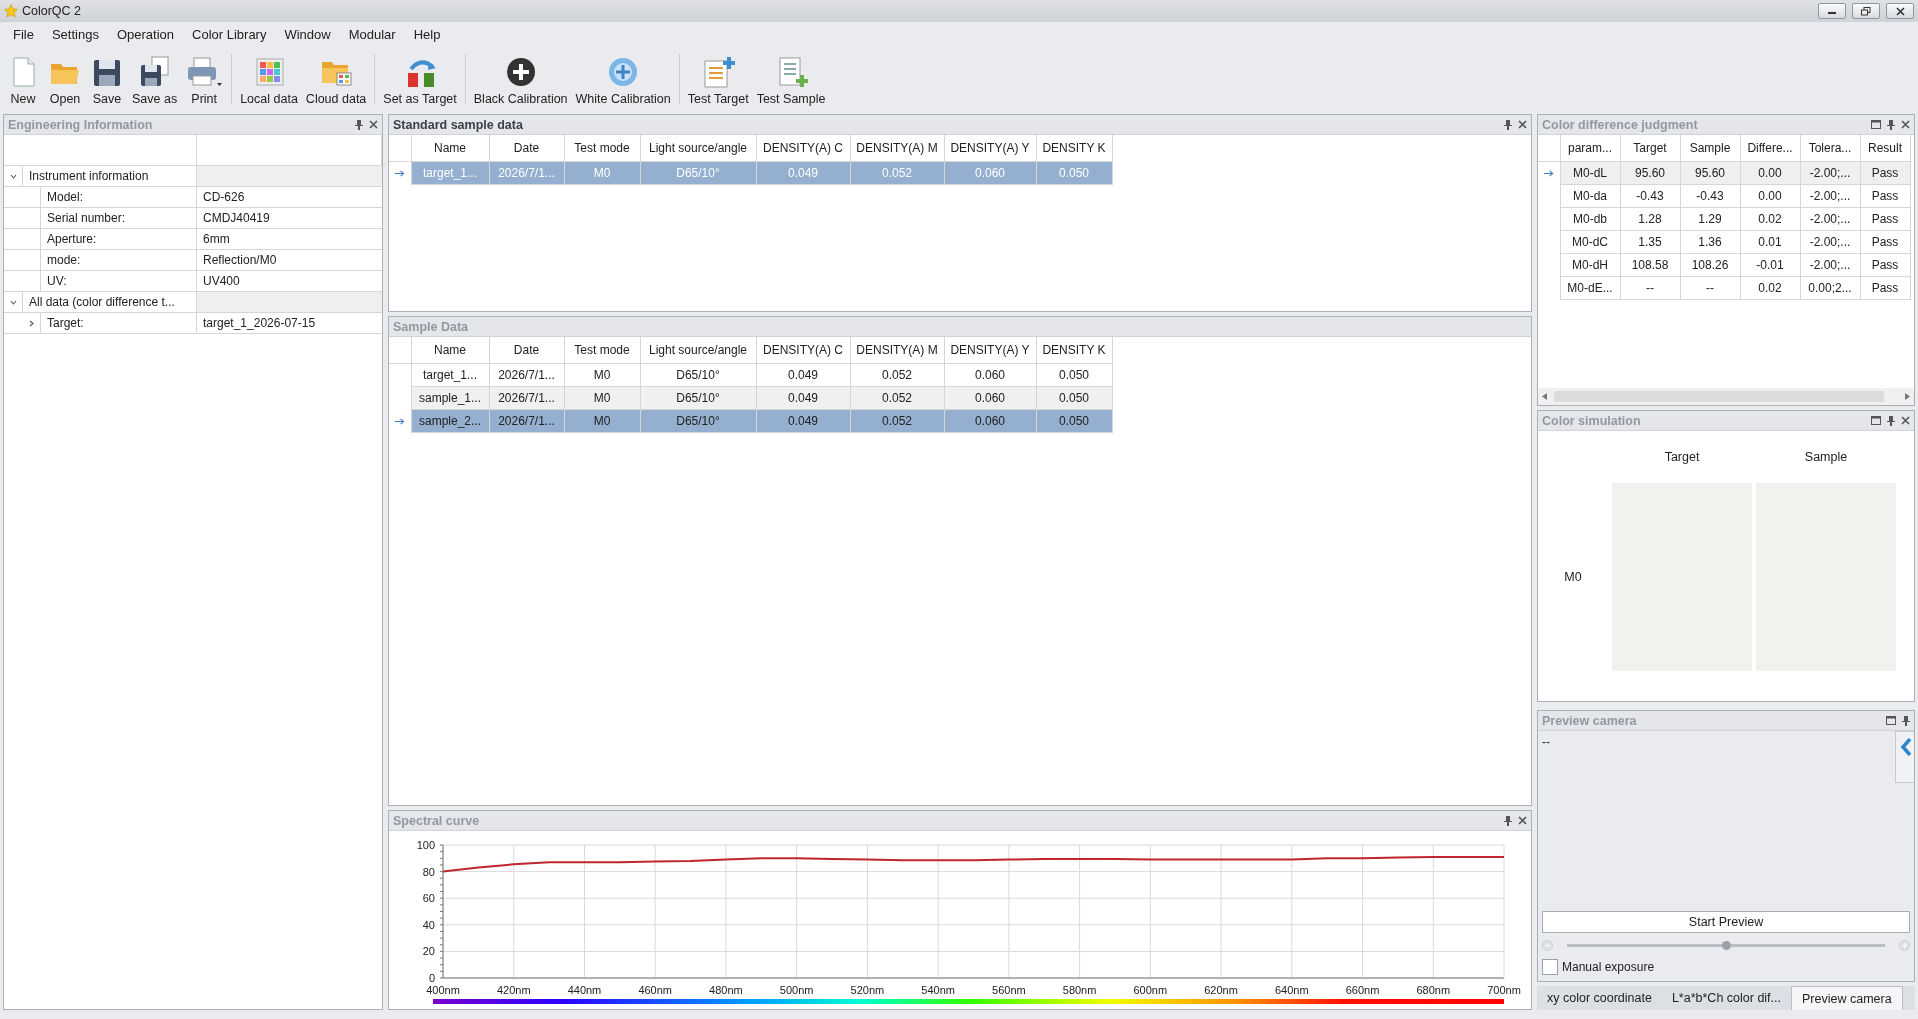 The height and width of the screenshot is (1019, 1918). I want to click on tree-label: Target:, so click(118, 323).